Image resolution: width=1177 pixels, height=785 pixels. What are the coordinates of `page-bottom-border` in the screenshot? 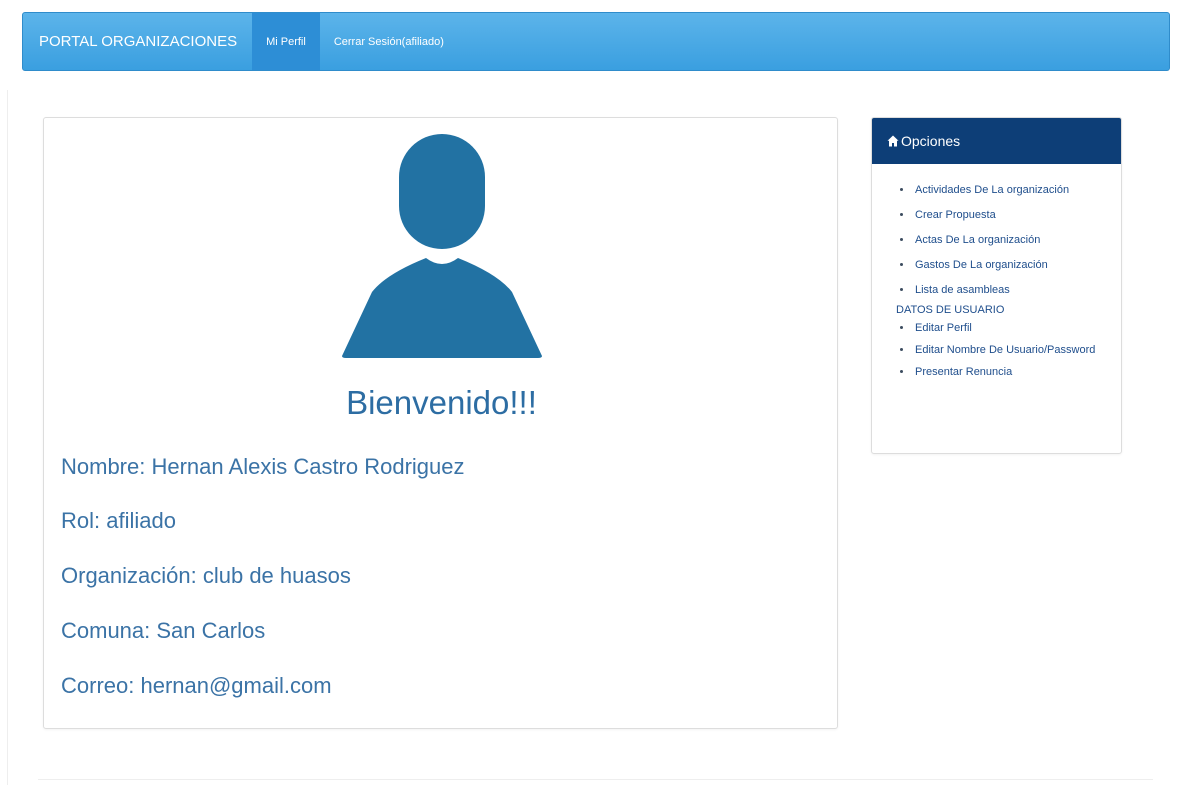 It's located at (595, 779).